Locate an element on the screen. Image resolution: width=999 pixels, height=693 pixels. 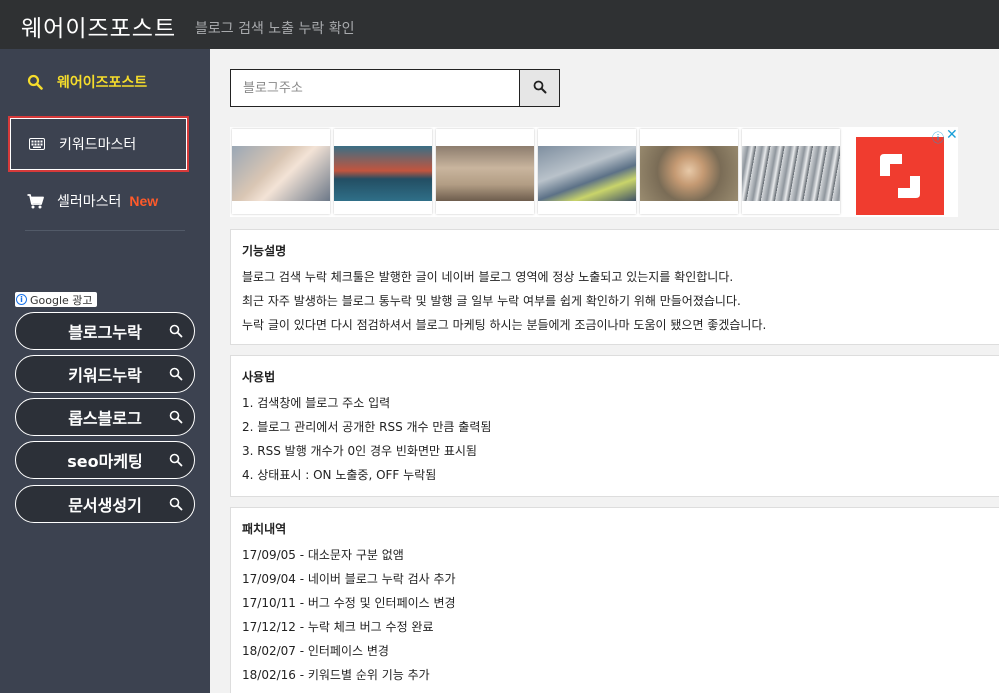
ad-image-metal-rolls is located at coordinates (791, 173).